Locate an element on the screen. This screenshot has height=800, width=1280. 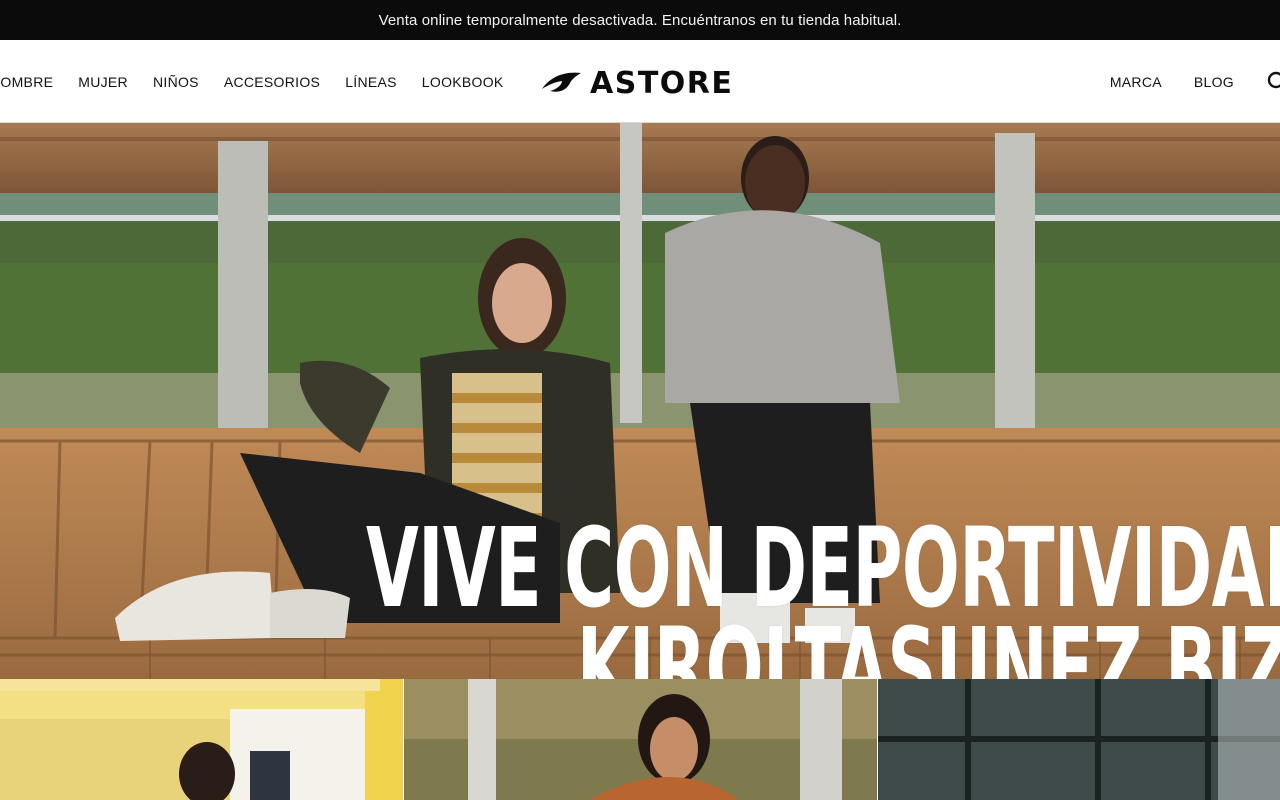
hero-headline-line2: KIROLTASUNEZ BIZI is located at coordinates (928, 641).